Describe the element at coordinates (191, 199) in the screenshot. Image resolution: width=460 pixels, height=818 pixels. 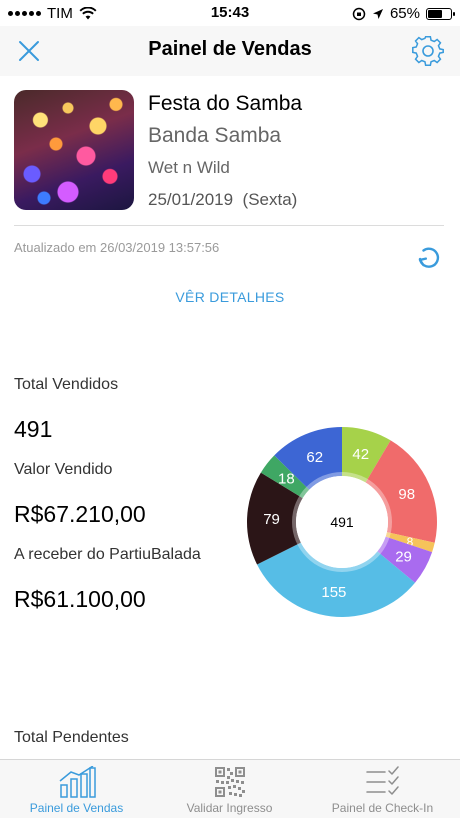
I see `event-date-value: 25/01/2019` at that location.